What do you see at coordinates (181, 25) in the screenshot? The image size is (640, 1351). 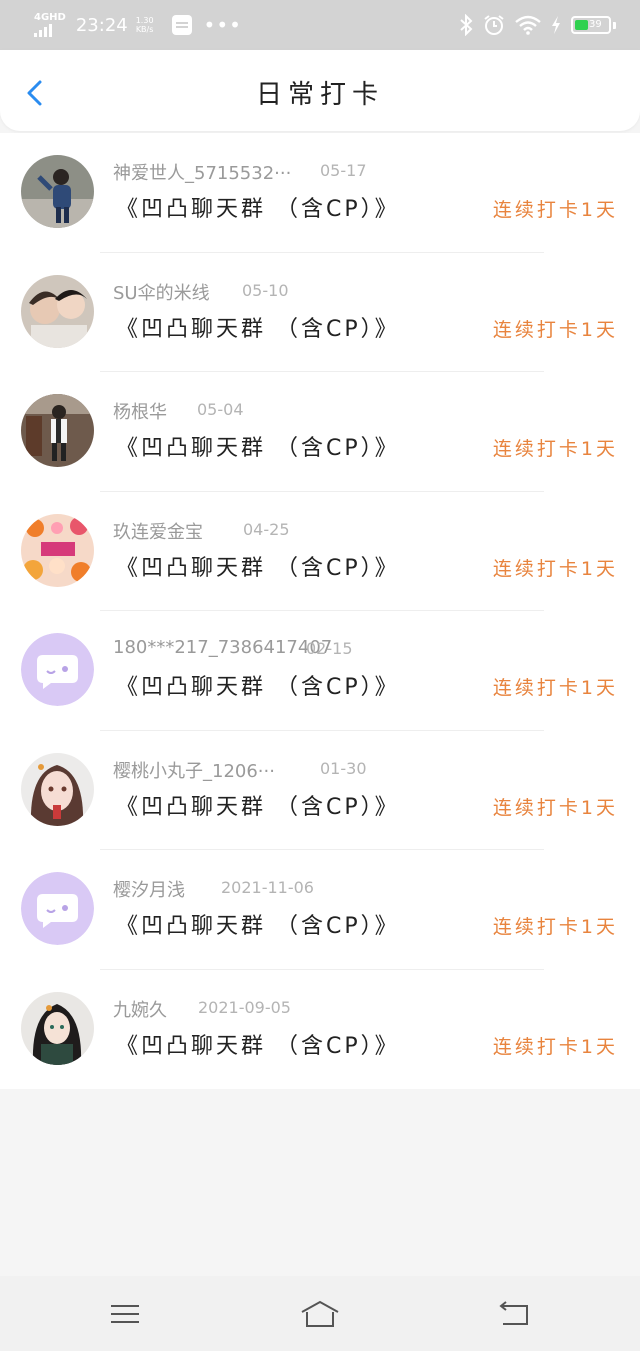 I see `sim-card-icon` at bounding box center [181, 25].